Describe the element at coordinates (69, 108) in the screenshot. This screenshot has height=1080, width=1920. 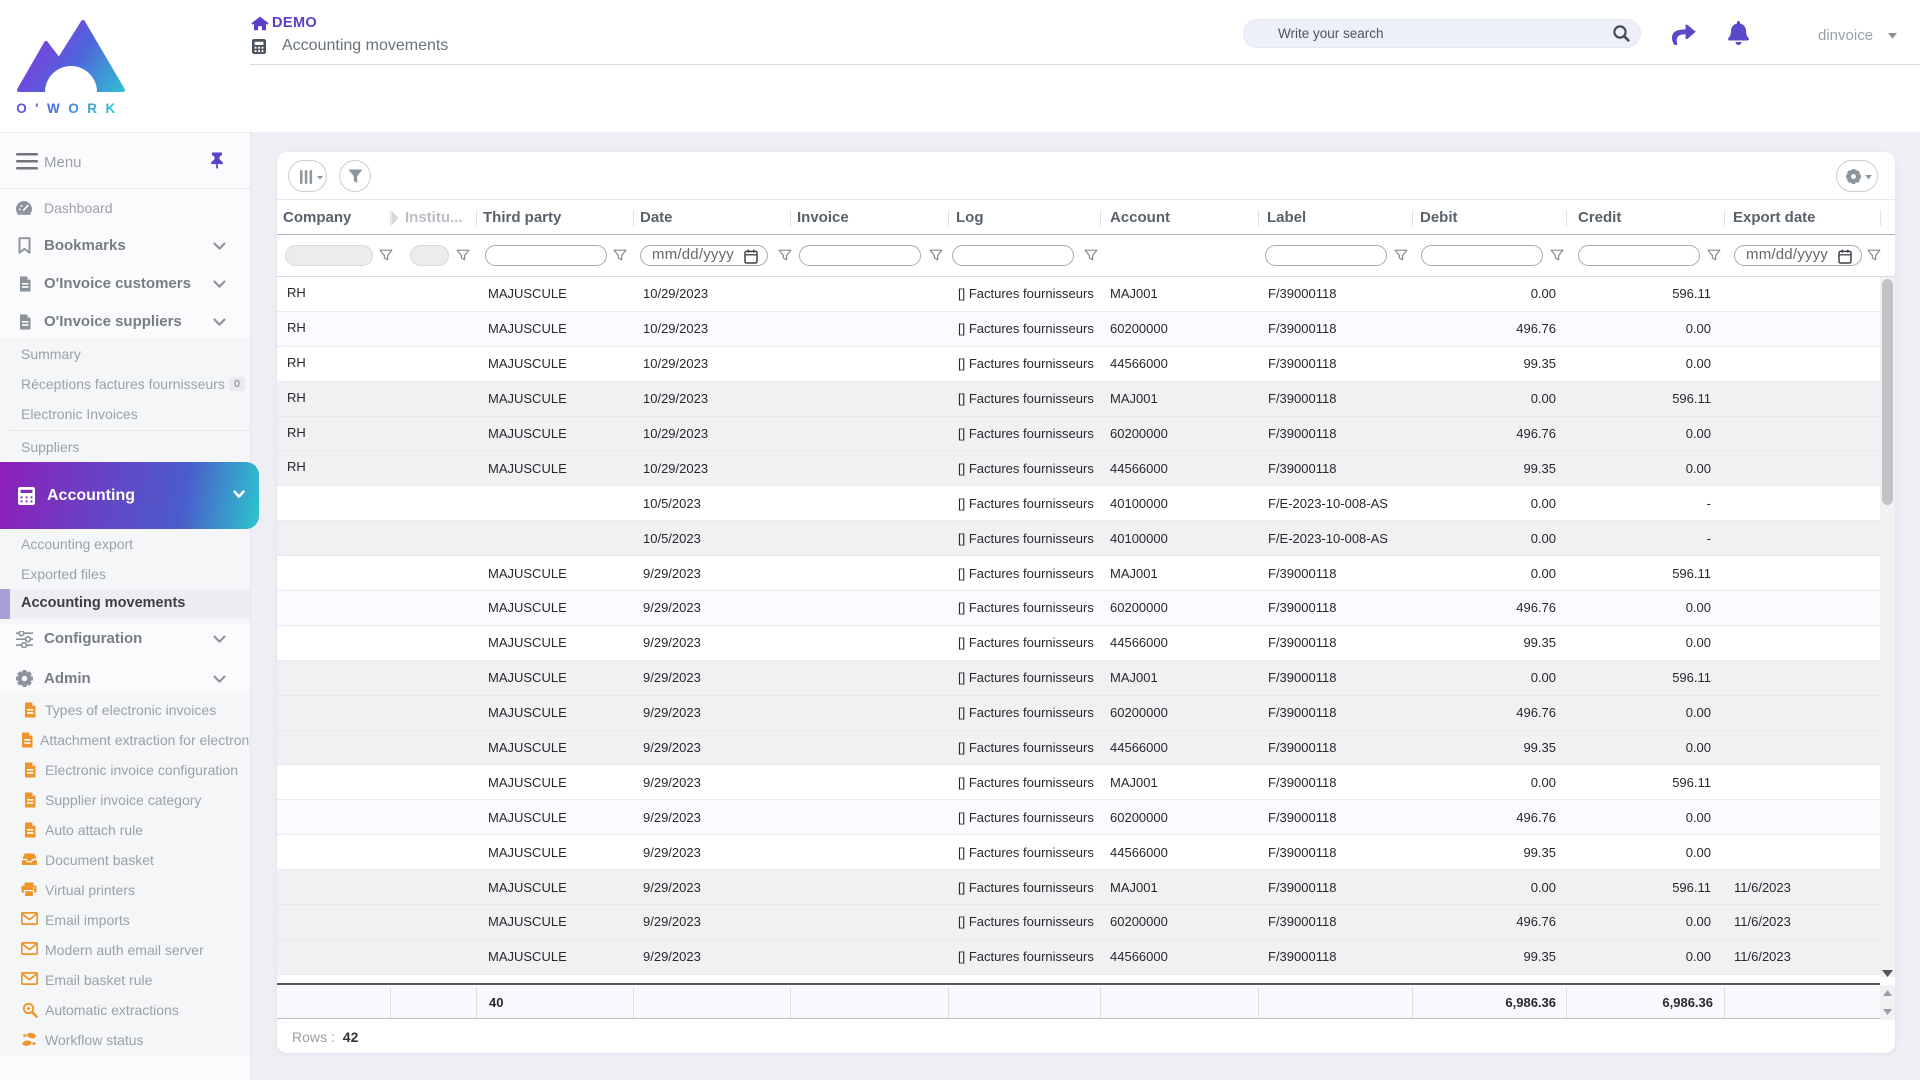
I see `svg-text: O'WORK` at that location.